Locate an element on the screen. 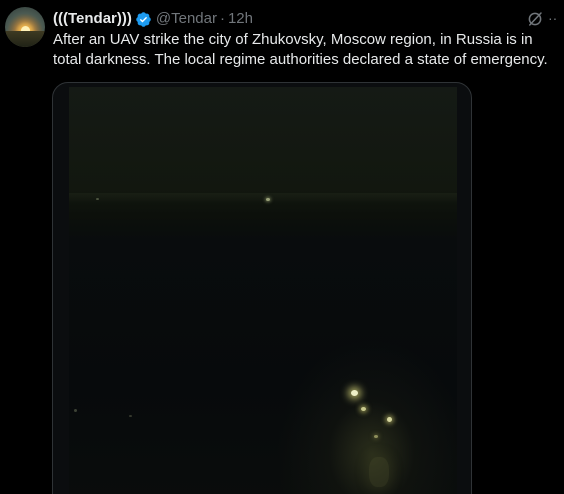  display-name: (((Tendar))) is located at coordinates (92, 19).